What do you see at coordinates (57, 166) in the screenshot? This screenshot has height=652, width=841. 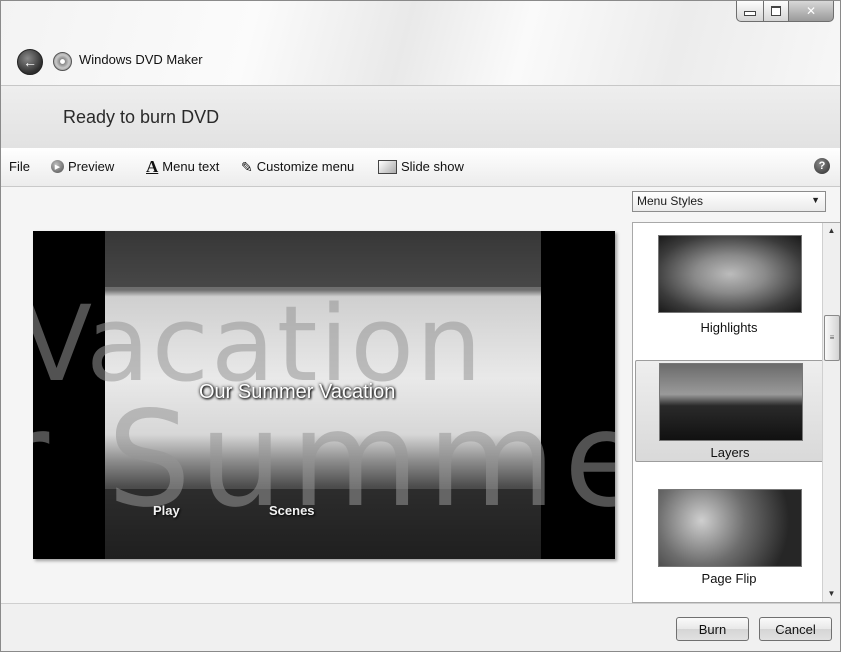 I see `play-icon: ▶` at bounding box center [57, 166].